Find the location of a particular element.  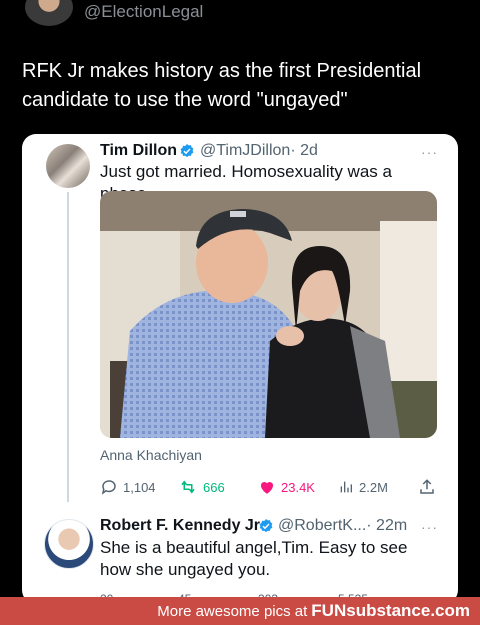

retweet-icon is located at coordinates (188, 487).